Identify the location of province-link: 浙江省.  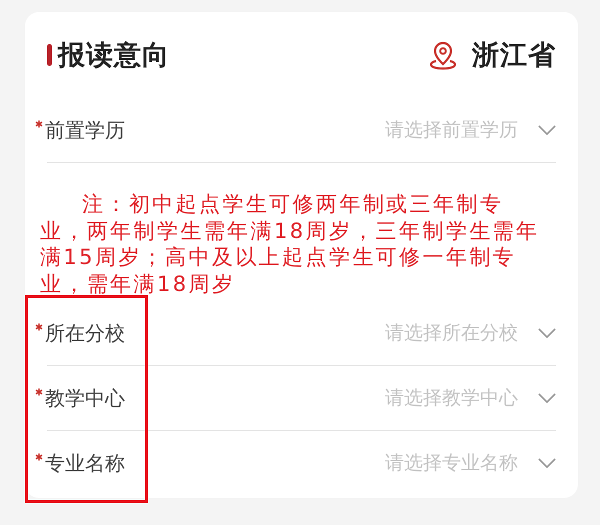
(514, 55).